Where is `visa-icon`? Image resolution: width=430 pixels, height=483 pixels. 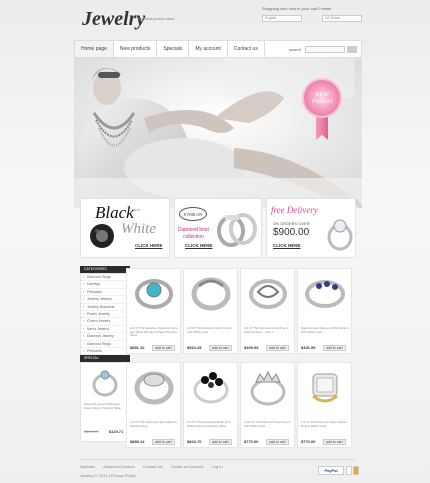 visa-icon is located at coordinates (349, 470).